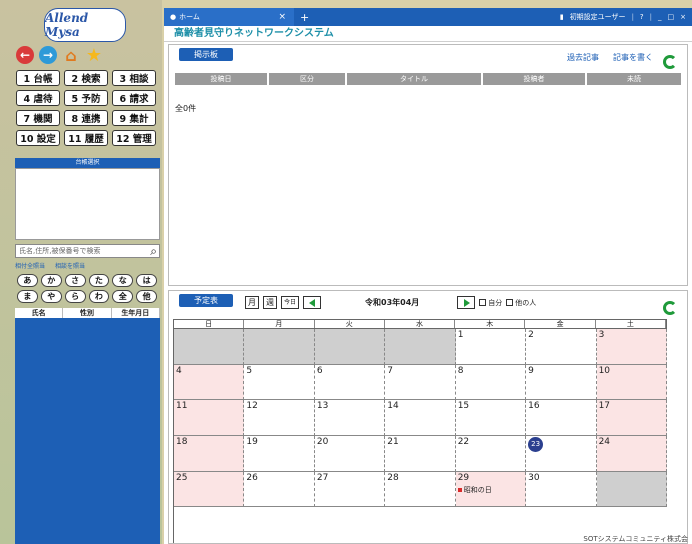  What do you see at coordinates (87, 251) in the screenshot?
I see `person-search-input: 氏名,住所,被保番号で検索 ⌕` at bounding box center [87, 251].